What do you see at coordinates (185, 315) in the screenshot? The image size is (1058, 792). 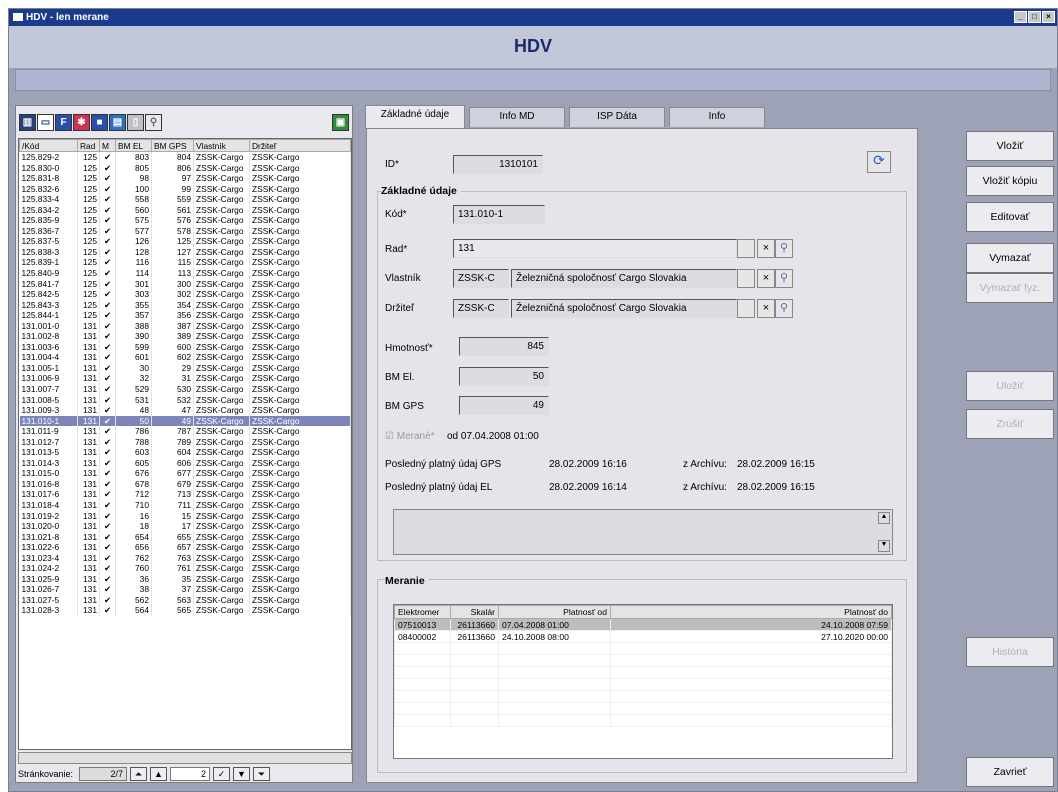 I see `table-row: 125.844-1 125 ✔ 357 356 ZSSK-Cargo ZSSK-Cargo` at bounding box center [185, 315].